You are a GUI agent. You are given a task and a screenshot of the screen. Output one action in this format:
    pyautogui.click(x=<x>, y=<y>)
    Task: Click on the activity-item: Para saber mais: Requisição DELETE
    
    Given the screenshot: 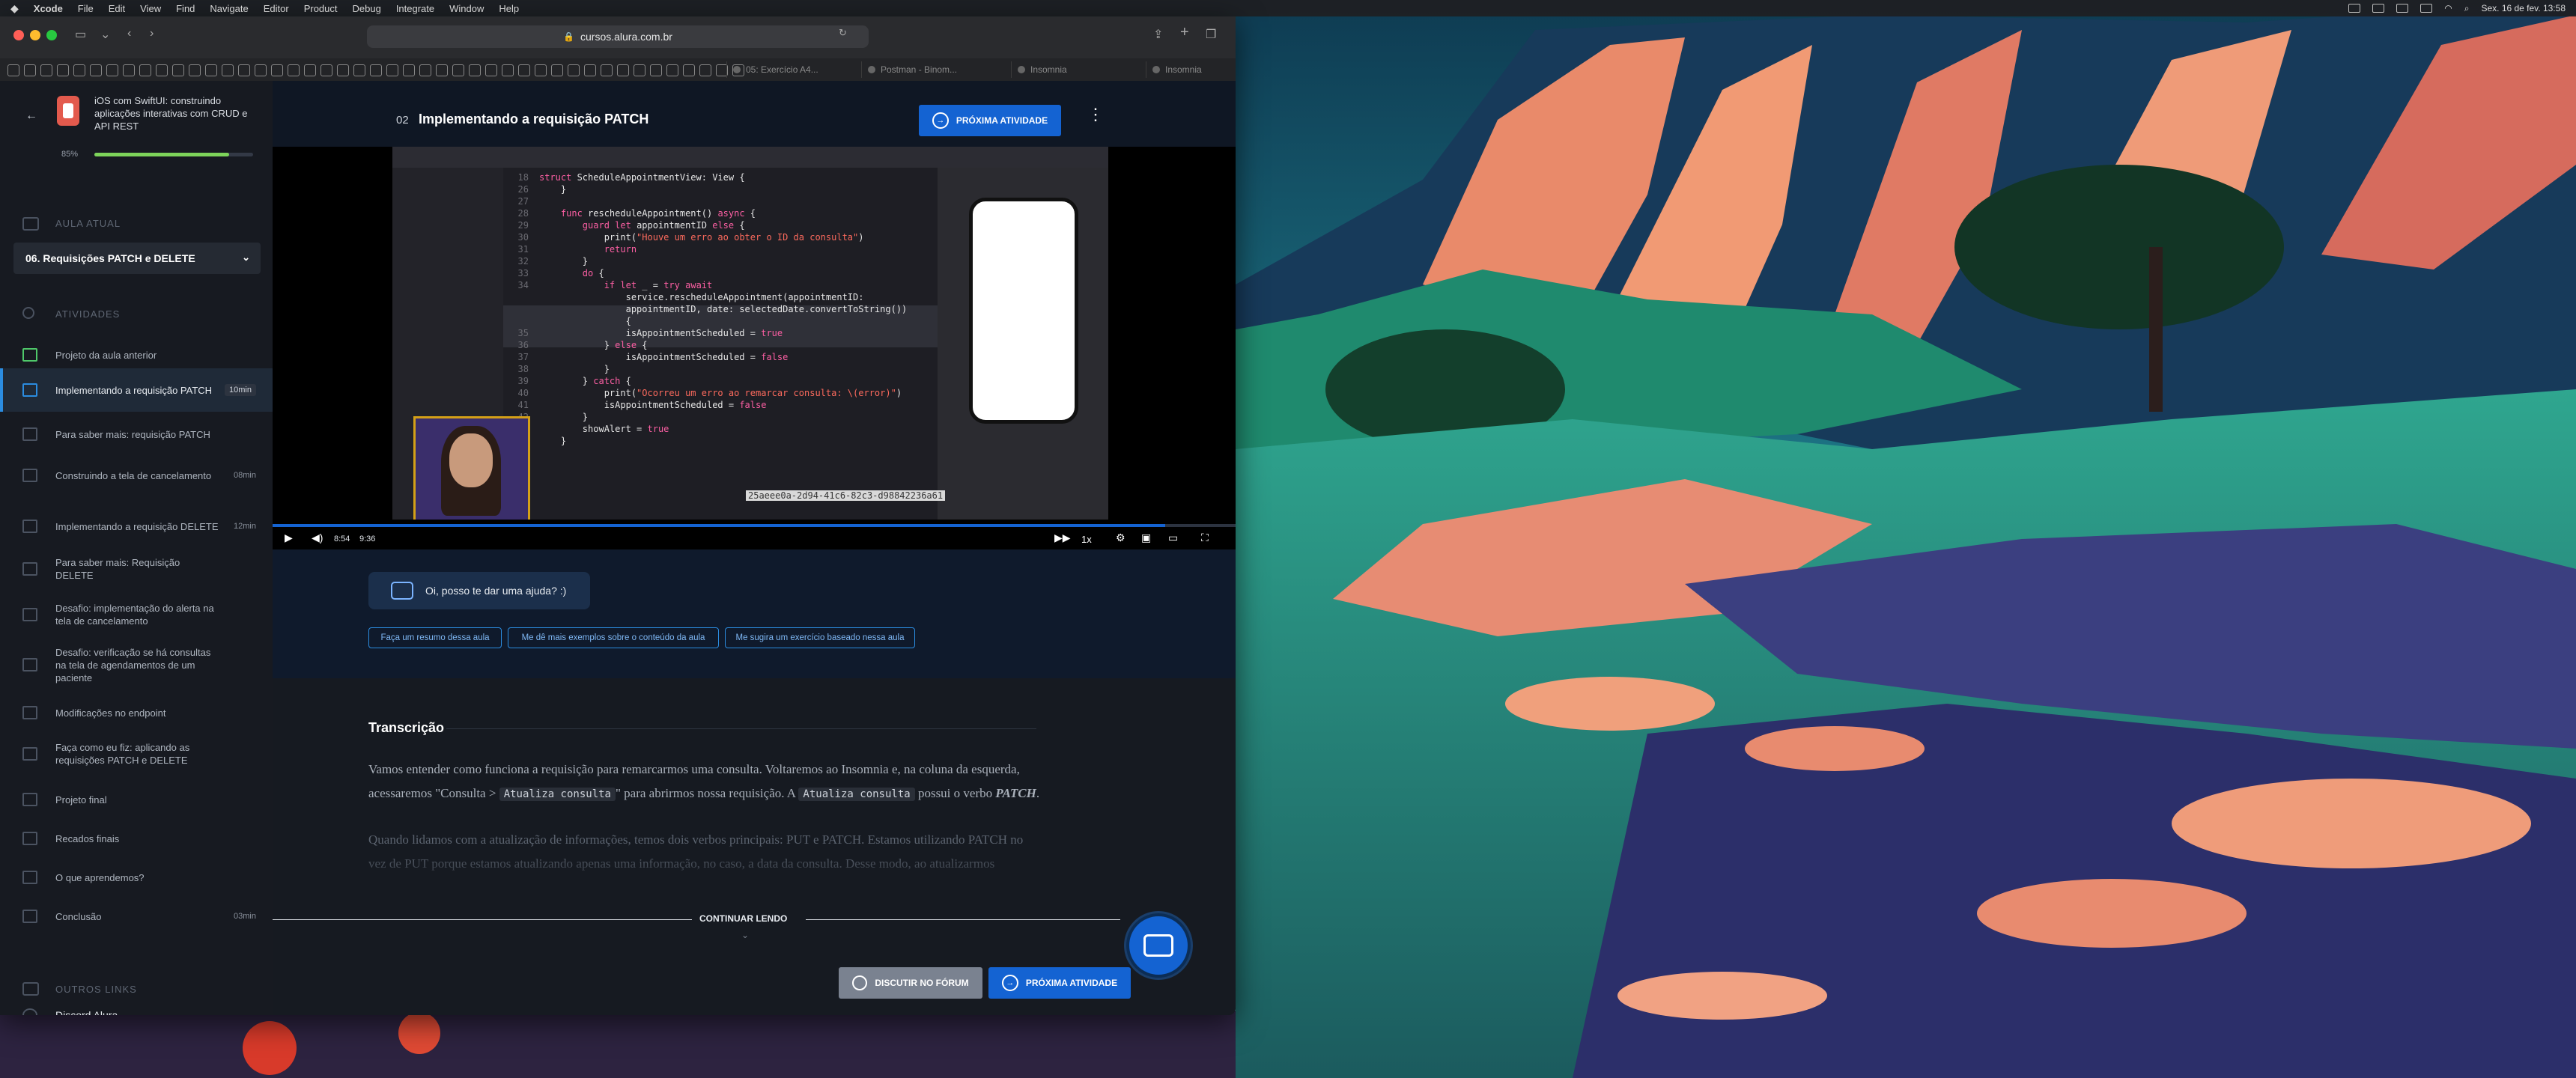 What is the action you would take?
    pyautogui.click(x=136, y=569)
    